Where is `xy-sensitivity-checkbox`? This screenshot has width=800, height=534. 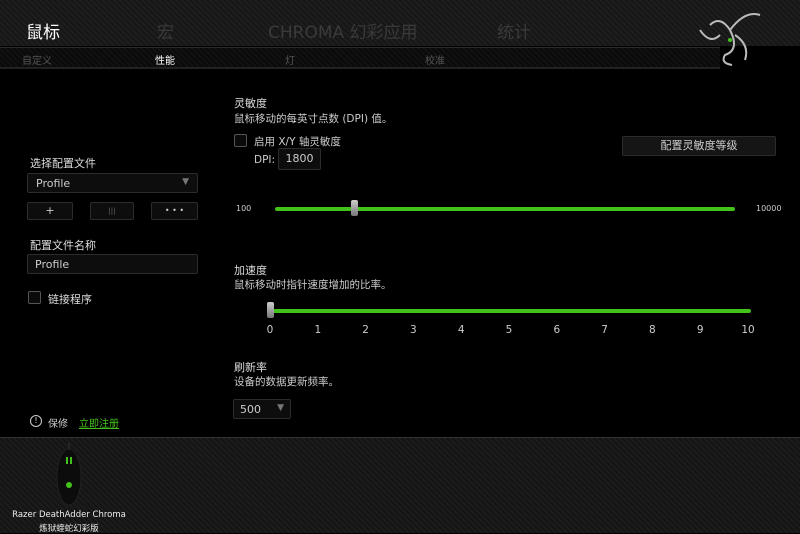
xy-sensitivity-checkbox is located at coordinates (240, 140).